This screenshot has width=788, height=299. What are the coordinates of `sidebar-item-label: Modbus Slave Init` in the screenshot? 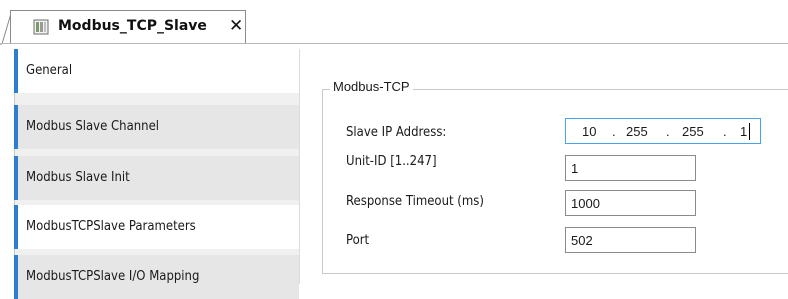 It's located at (78, 177).